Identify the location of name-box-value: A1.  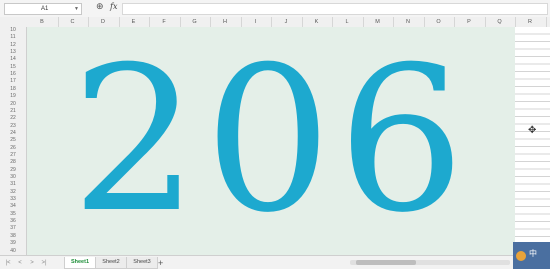
(45, 9).